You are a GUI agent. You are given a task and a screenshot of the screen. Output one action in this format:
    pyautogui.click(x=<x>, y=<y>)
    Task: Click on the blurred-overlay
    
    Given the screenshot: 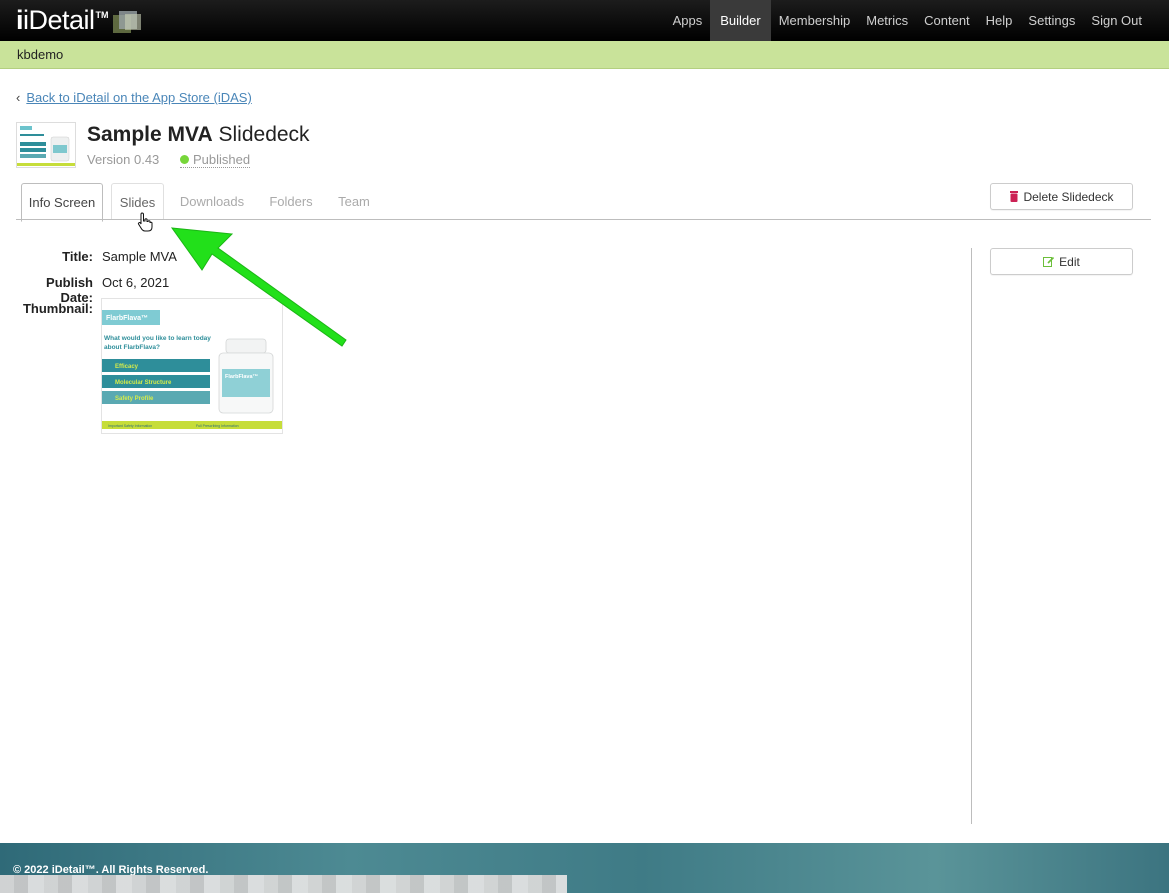 What is the action you would take?
    pyautogui.click(x=283, y=884)
    